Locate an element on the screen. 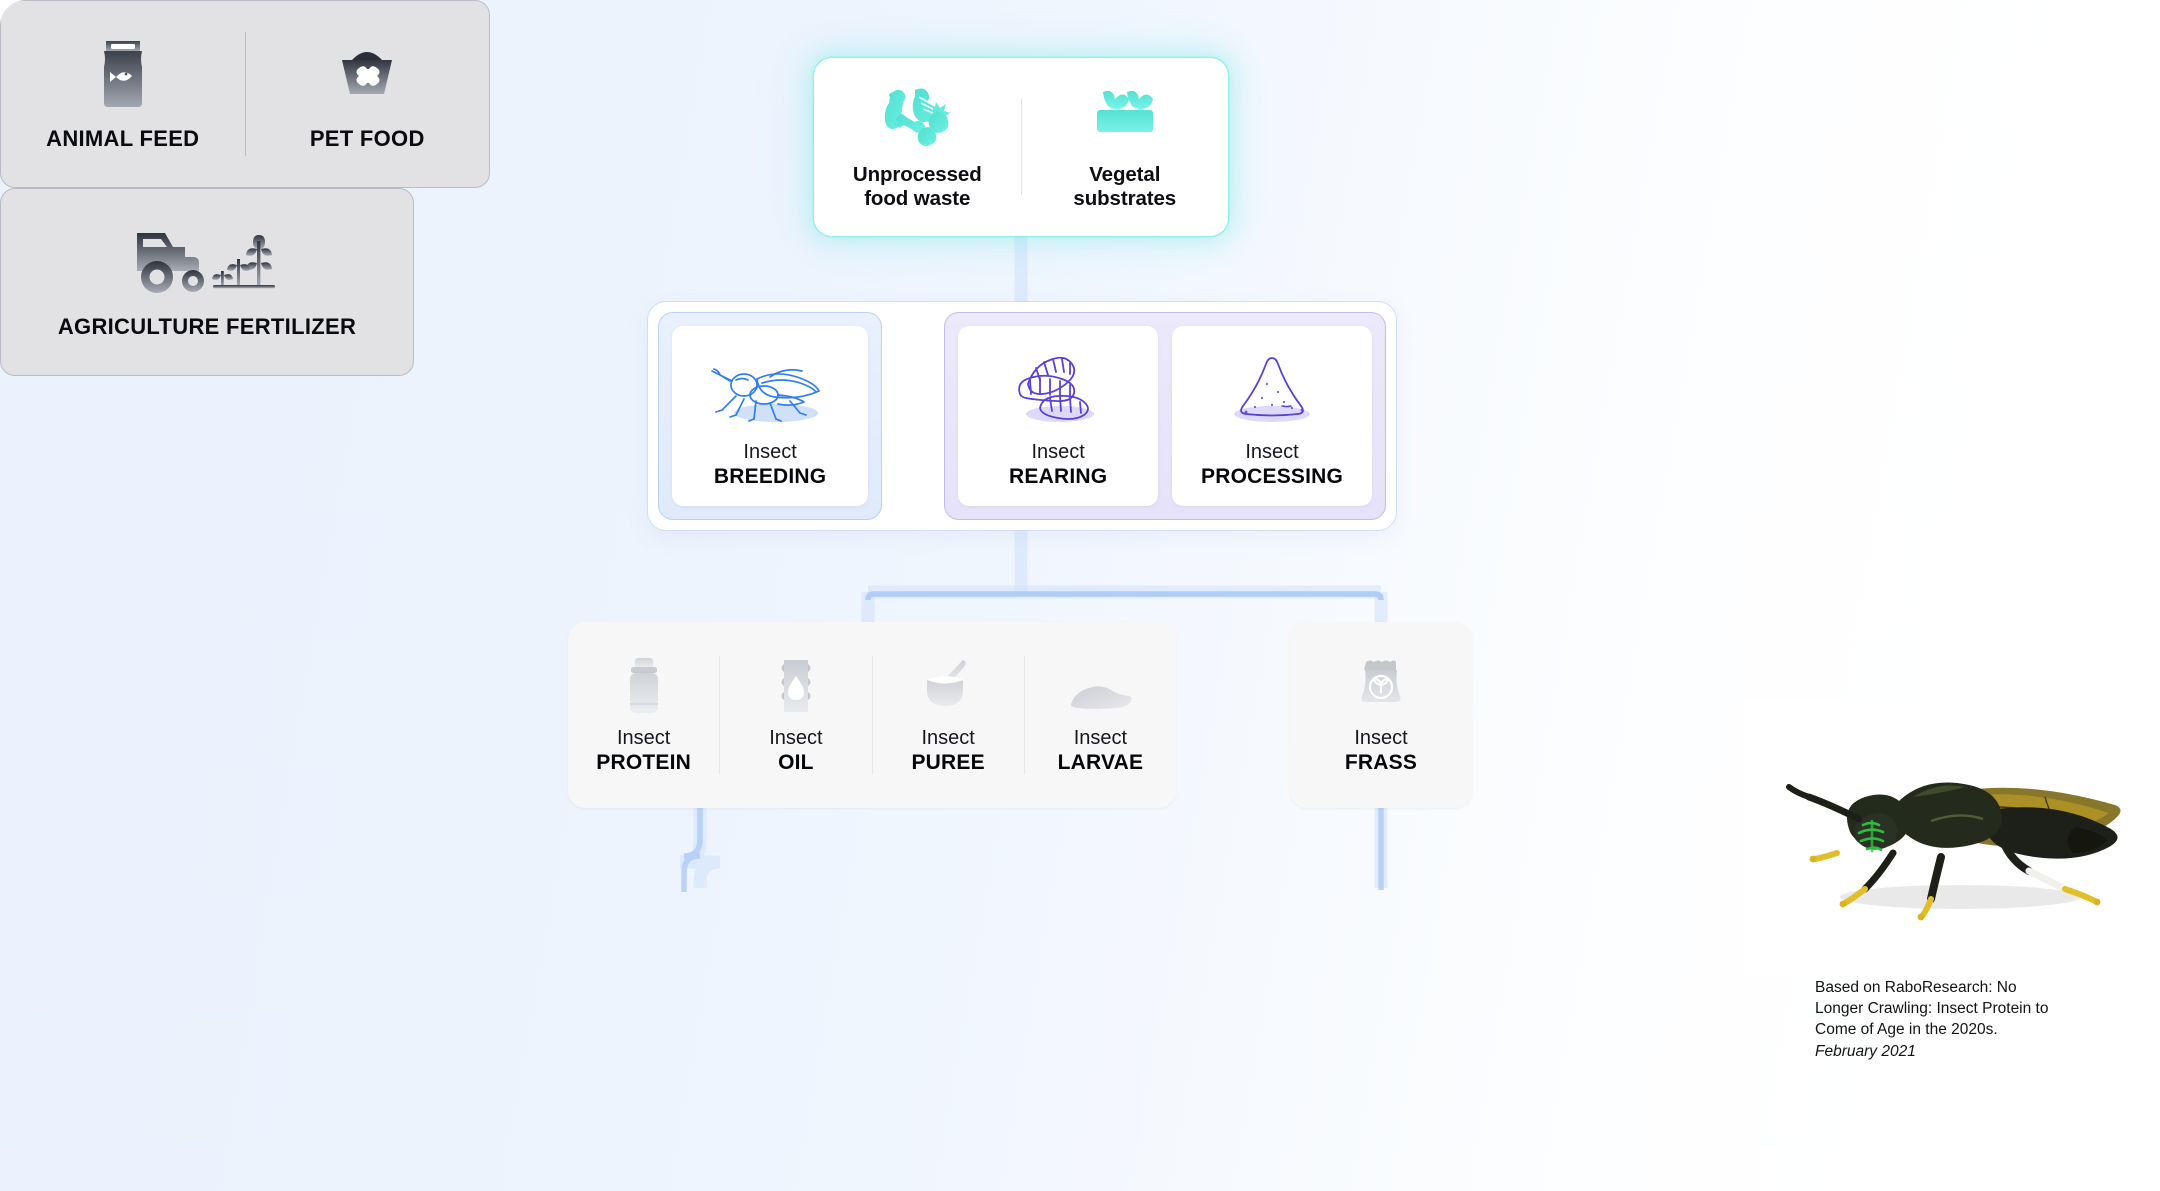  product-item-insect-frass: Insect FRASS is located at coordinates (1381, 715).